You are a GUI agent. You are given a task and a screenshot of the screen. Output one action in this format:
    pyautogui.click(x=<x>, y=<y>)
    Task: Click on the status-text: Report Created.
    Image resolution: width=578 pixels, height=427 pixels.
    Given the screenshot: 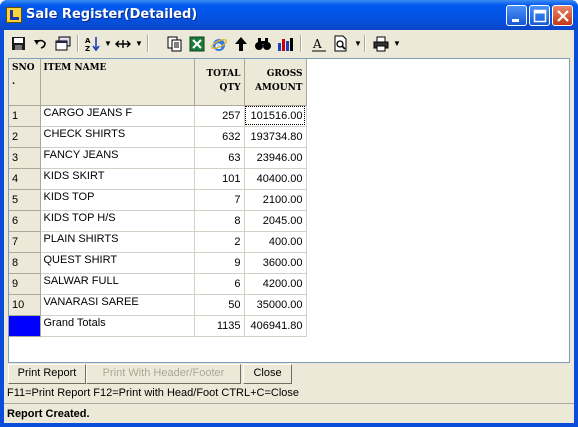 What is the action you would take?
    pyautogui.click(x=48, y=414)
    